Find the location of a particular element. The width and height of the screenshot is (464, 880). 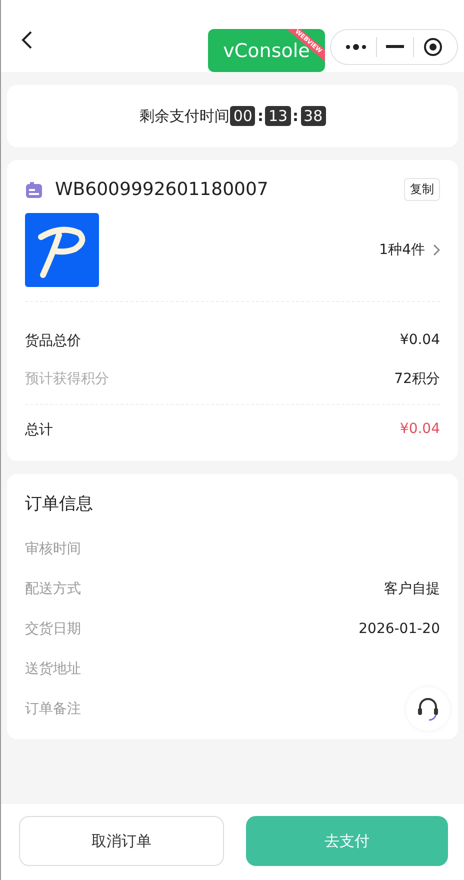

info-label: 订单备注 is located at coordinates (53, 709).